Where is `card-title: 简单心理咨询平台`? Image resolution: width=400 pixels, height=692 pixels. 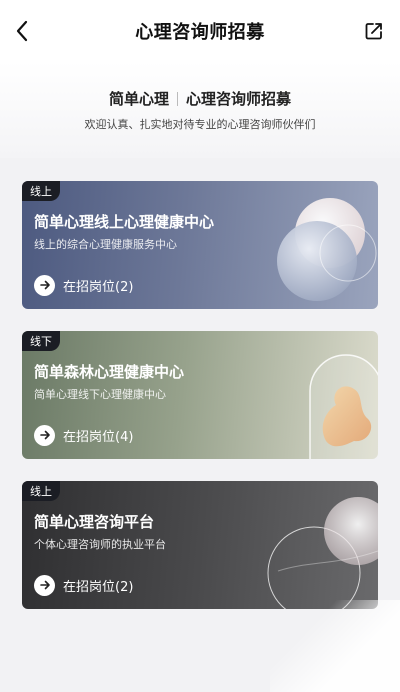 card-title: 简单心理咨询平台 is located at coordinates (94, 522).